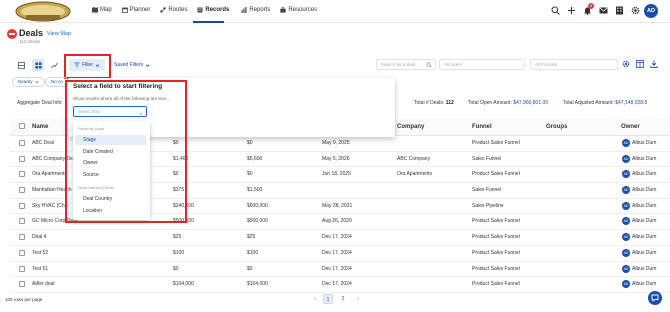 The height and width of the screenshot is (312, 670). Describe the element at coordinates (556, 127) in the screenshot. I see `column-header-groups: Groups` at that location.